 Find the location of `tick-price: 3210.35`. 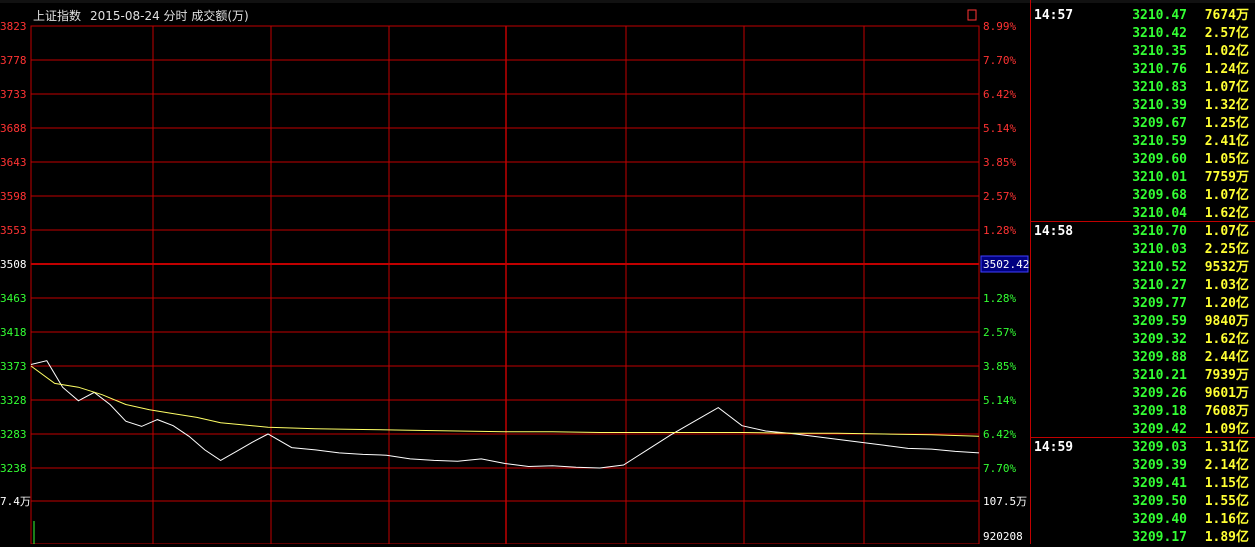

tick-price: 3210.35 is located at coordinates (1159, 51).